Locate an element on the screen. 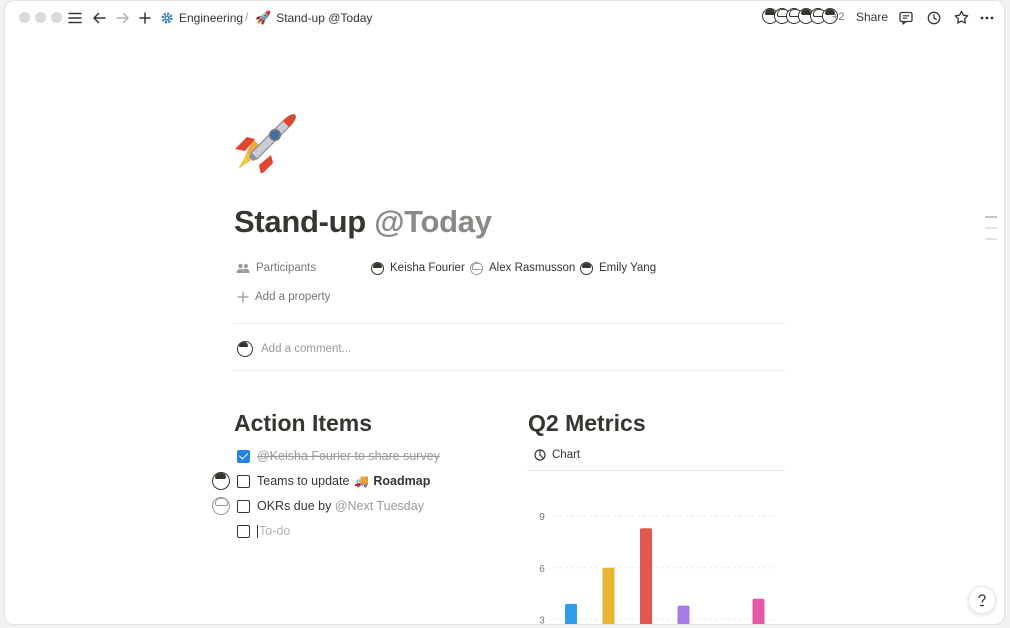 The height and width of the screenshot is (628, 1010). todo-text: @Keisha Fourier to share survey is located at coordinates (348, 456).